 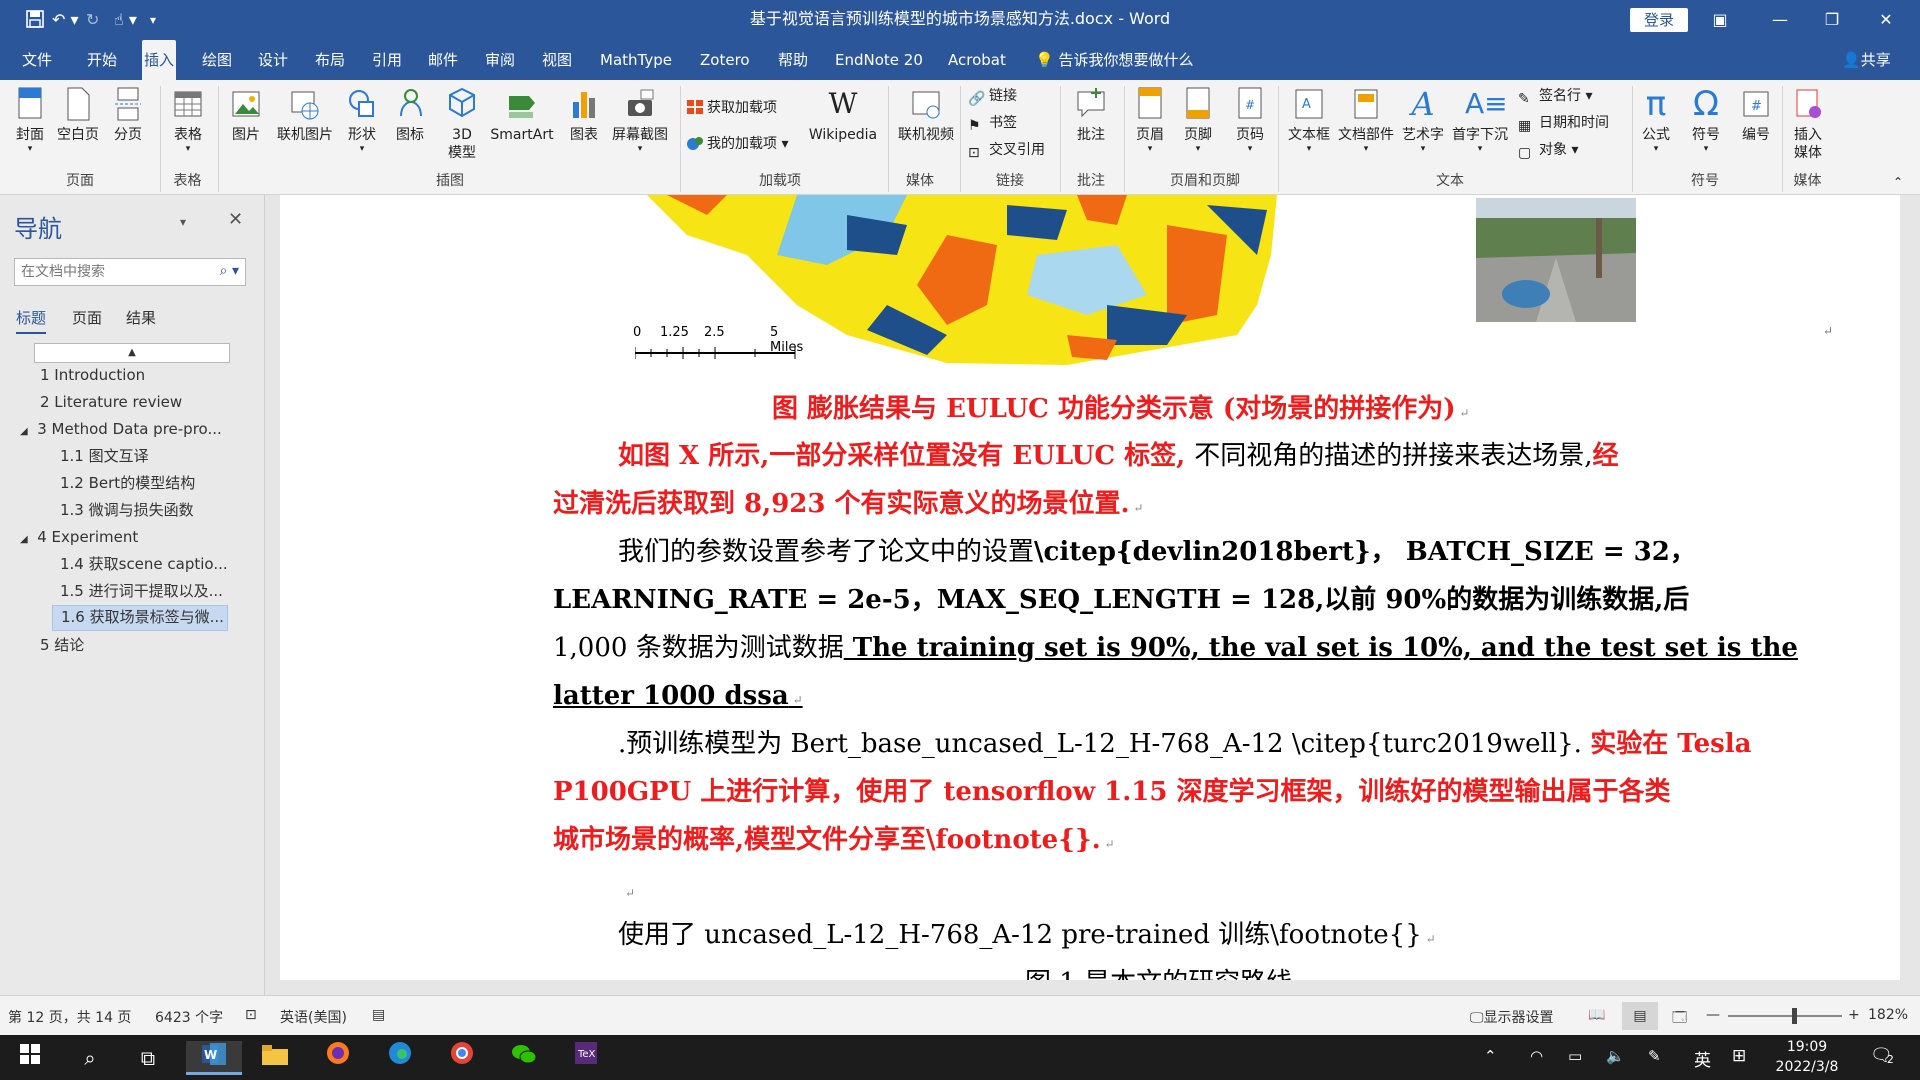 What do you see at coordinates (1720, 20) in the screenshot?
I see `ribbon-display-options-icon: ▣` at bounding box center [1720, 20].